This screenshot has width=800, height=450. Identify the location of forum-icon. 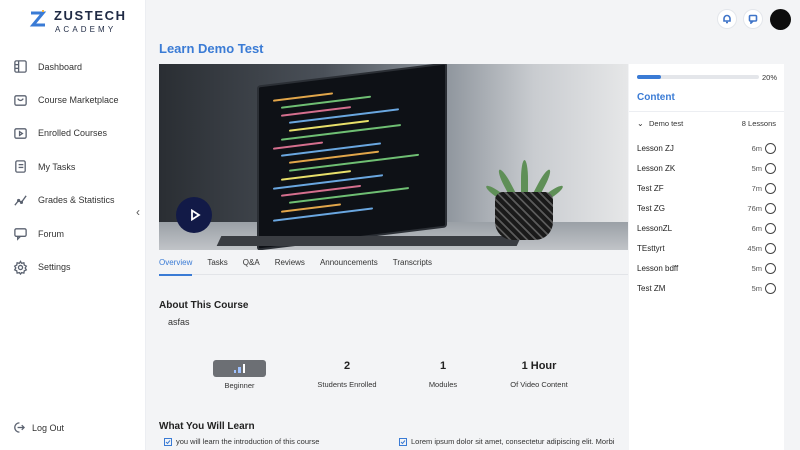
(20, 234).